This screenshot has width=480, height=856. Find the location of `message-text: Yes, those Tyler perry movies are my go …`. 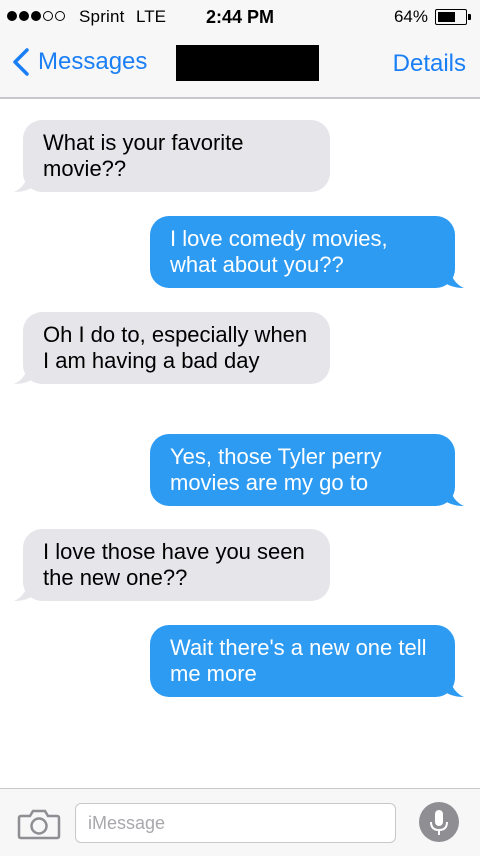

message-text: Yes, those Tyler perry movies are my go … is located at coordinates (276, 469).